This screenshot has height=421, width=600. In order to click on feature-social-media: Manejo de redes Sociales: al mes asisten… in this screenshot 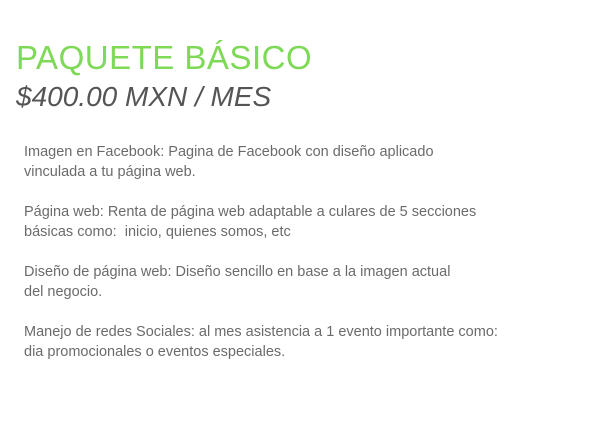, I will do `click(304, 342)`.